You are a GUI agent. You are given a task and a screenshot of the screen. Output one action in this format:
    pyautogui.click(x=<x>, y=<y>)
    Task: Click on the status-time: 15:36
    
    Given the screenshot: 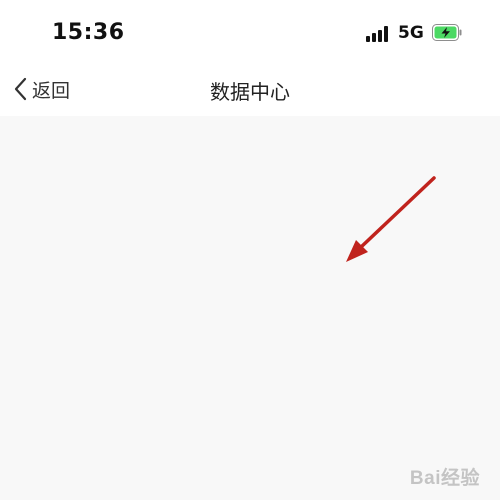 What is the action you would take?
    pyautogui.click(x=88, y=32)
    